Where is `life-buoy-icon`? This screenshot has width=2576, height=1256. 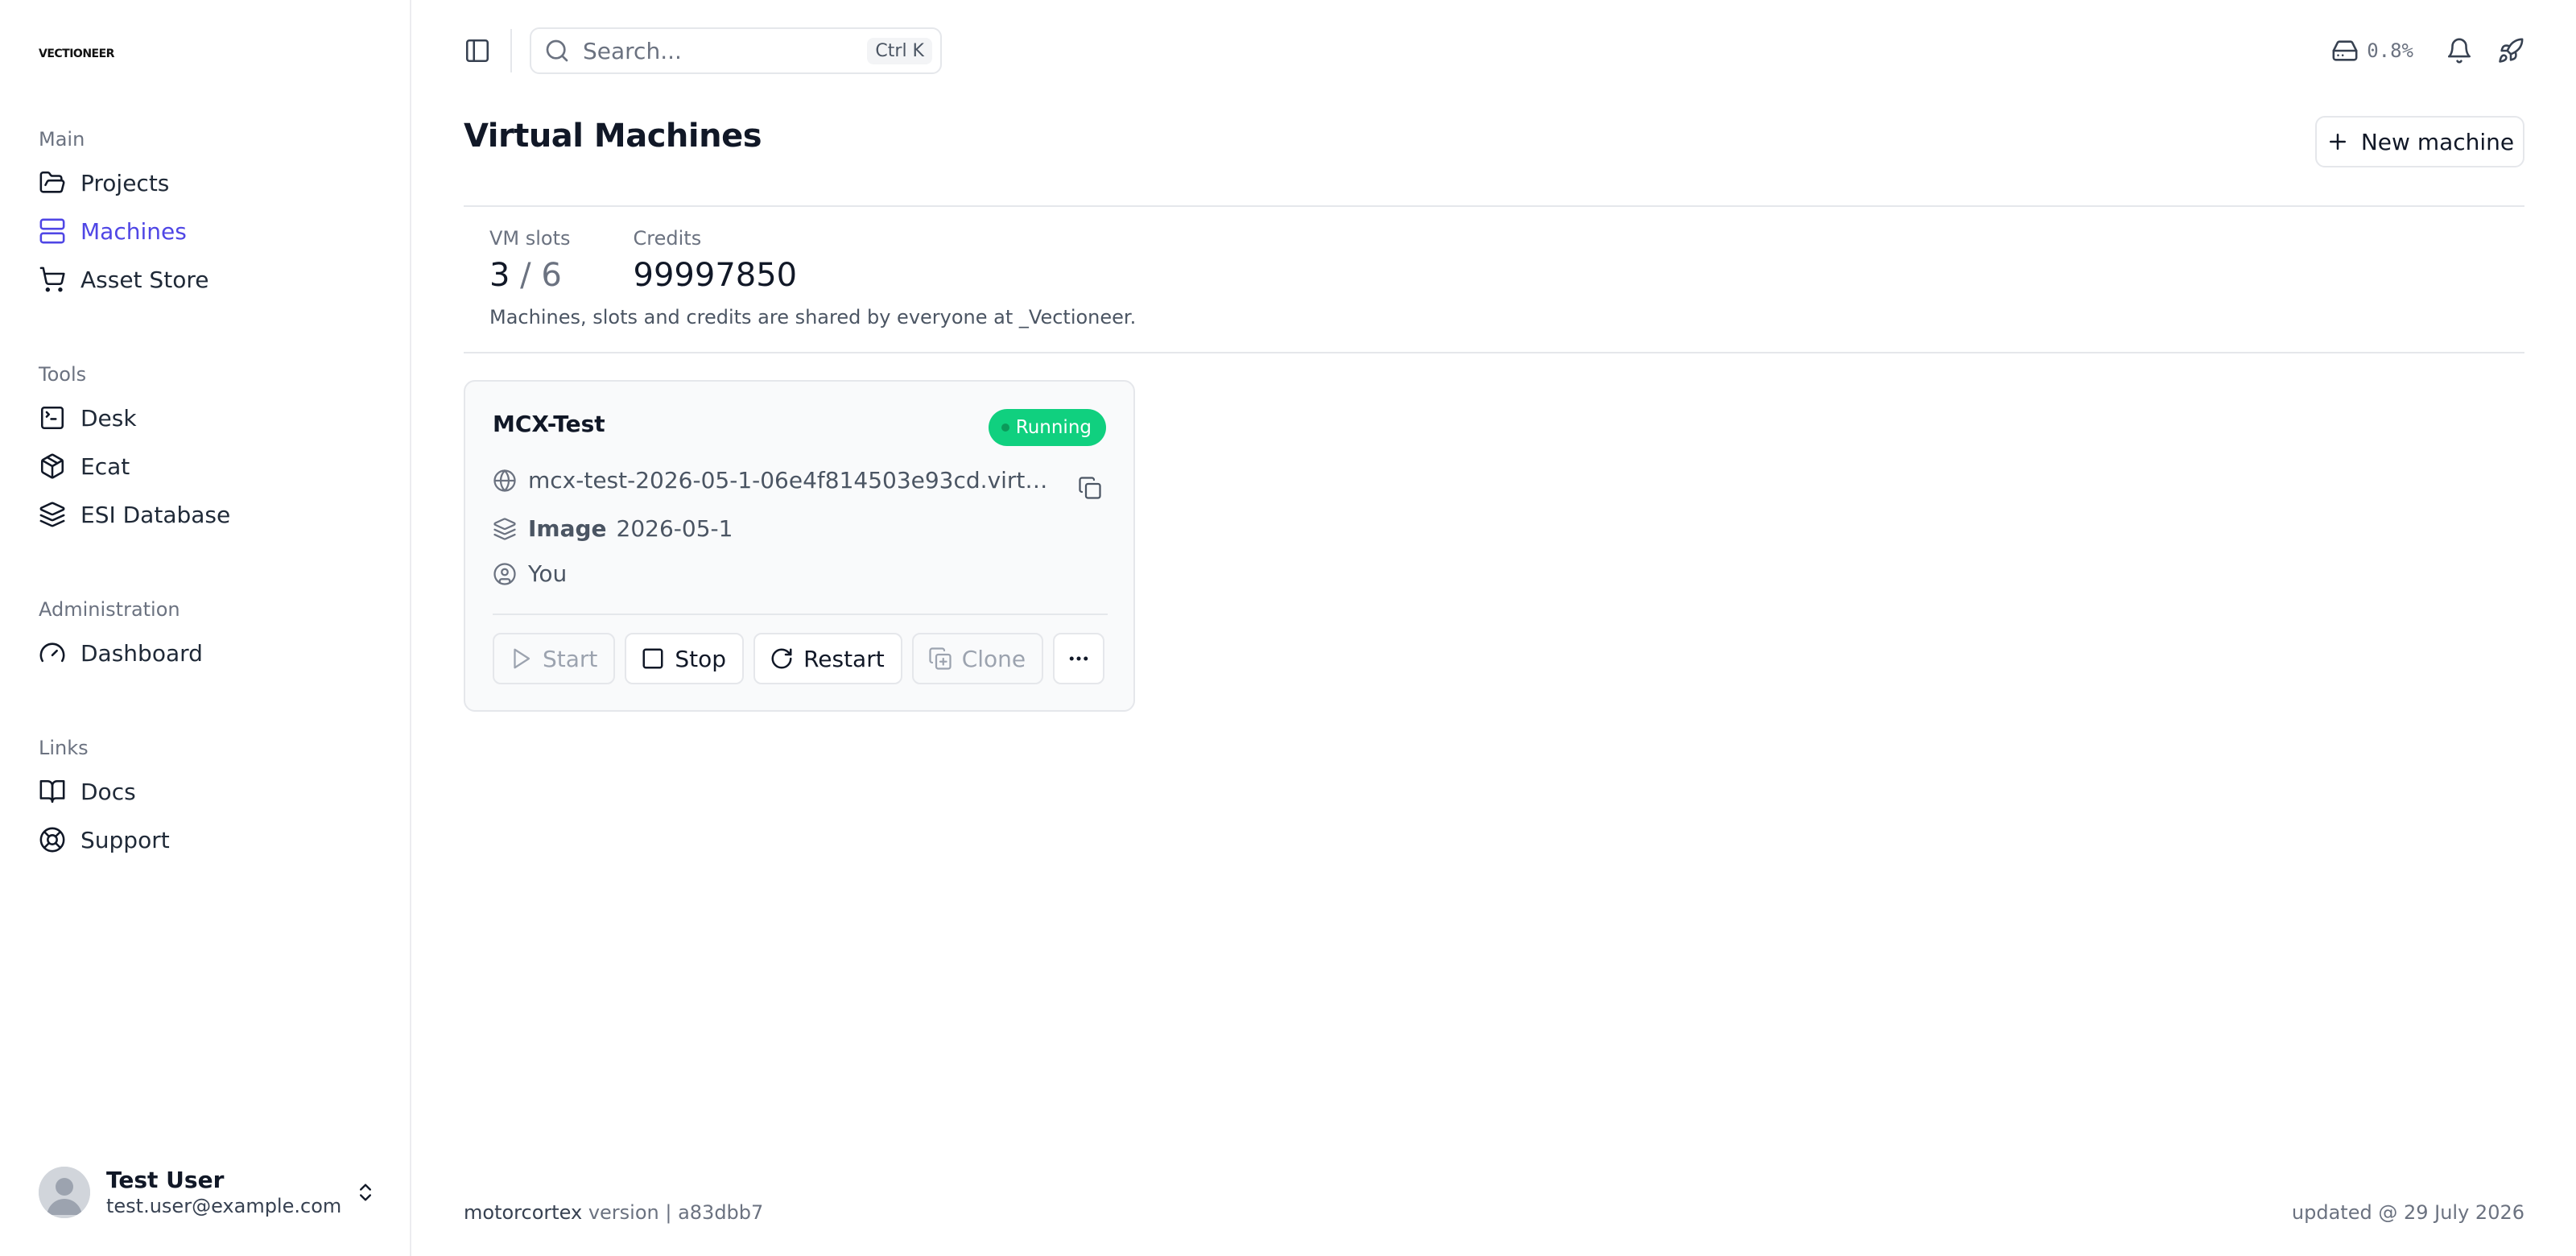
life-buoy-icon is located at coordinates (53, 839).